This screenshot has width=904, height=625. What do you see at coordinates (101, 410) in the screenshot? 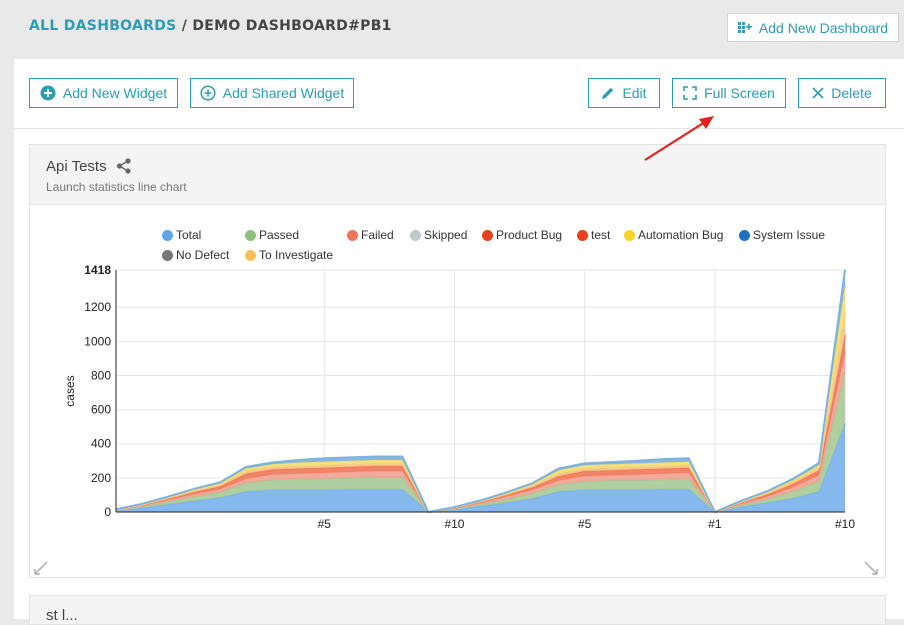
I see `y-tick-label: 600` at bounding box center [101, 410].